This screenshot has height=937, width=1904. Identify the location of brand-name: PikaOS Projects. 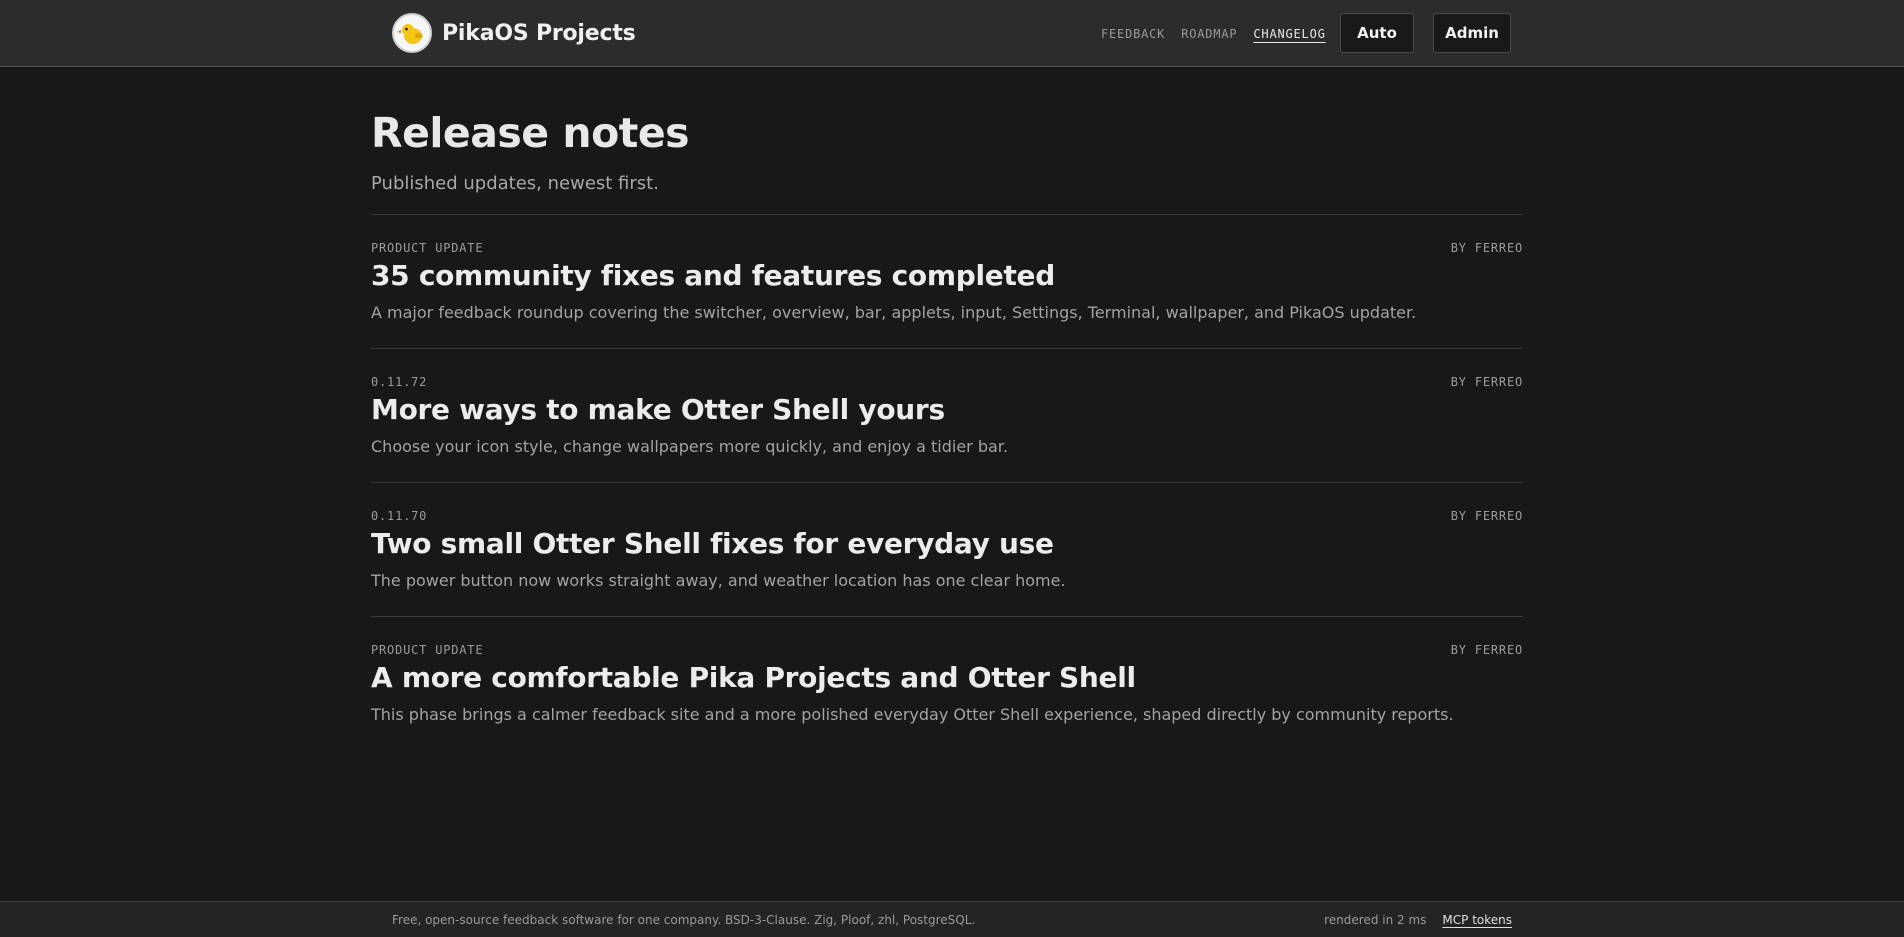
(539, 33).